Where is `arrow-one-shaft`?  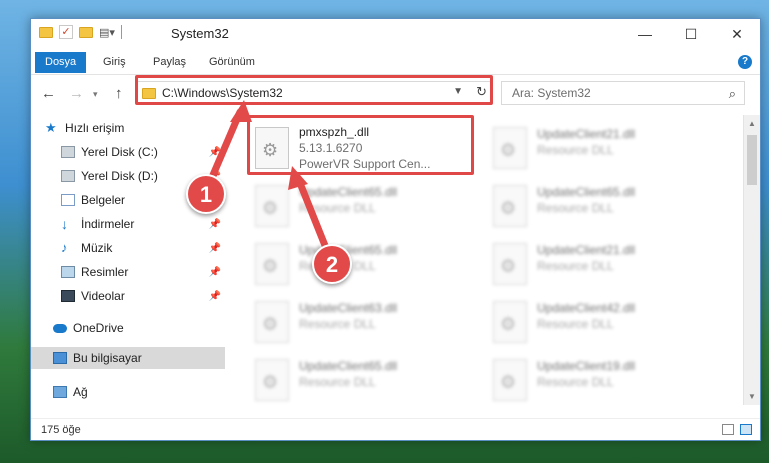 arrow-one-shaft is located at coordinates (225, 147).